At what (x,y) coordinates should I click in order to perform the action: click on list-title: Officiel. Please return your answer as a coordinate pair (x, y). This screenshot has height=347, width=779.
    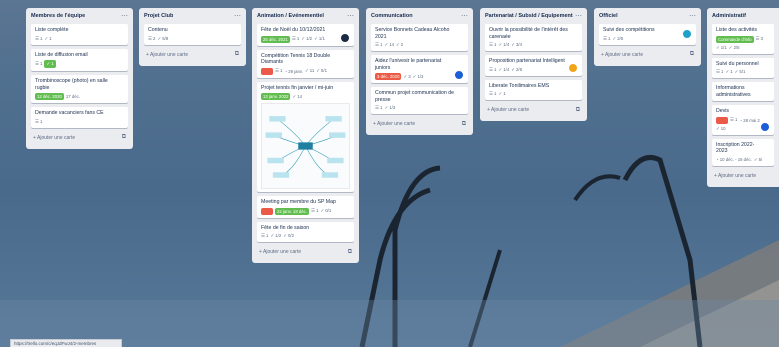
    Looking at the image, I should click on (608, 16).